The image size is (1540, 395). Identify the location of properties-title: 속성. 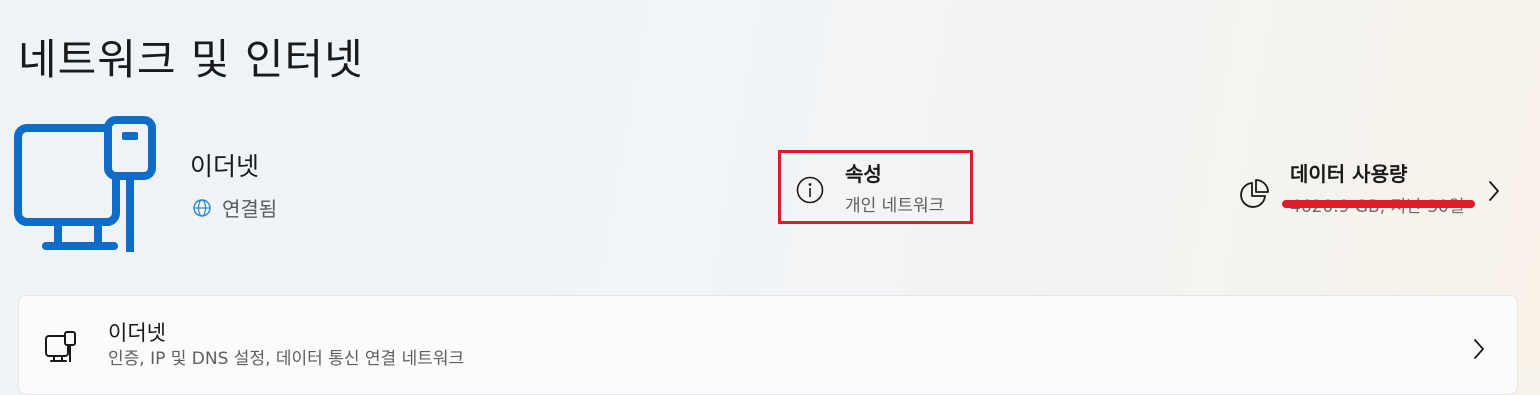
(863, 174).